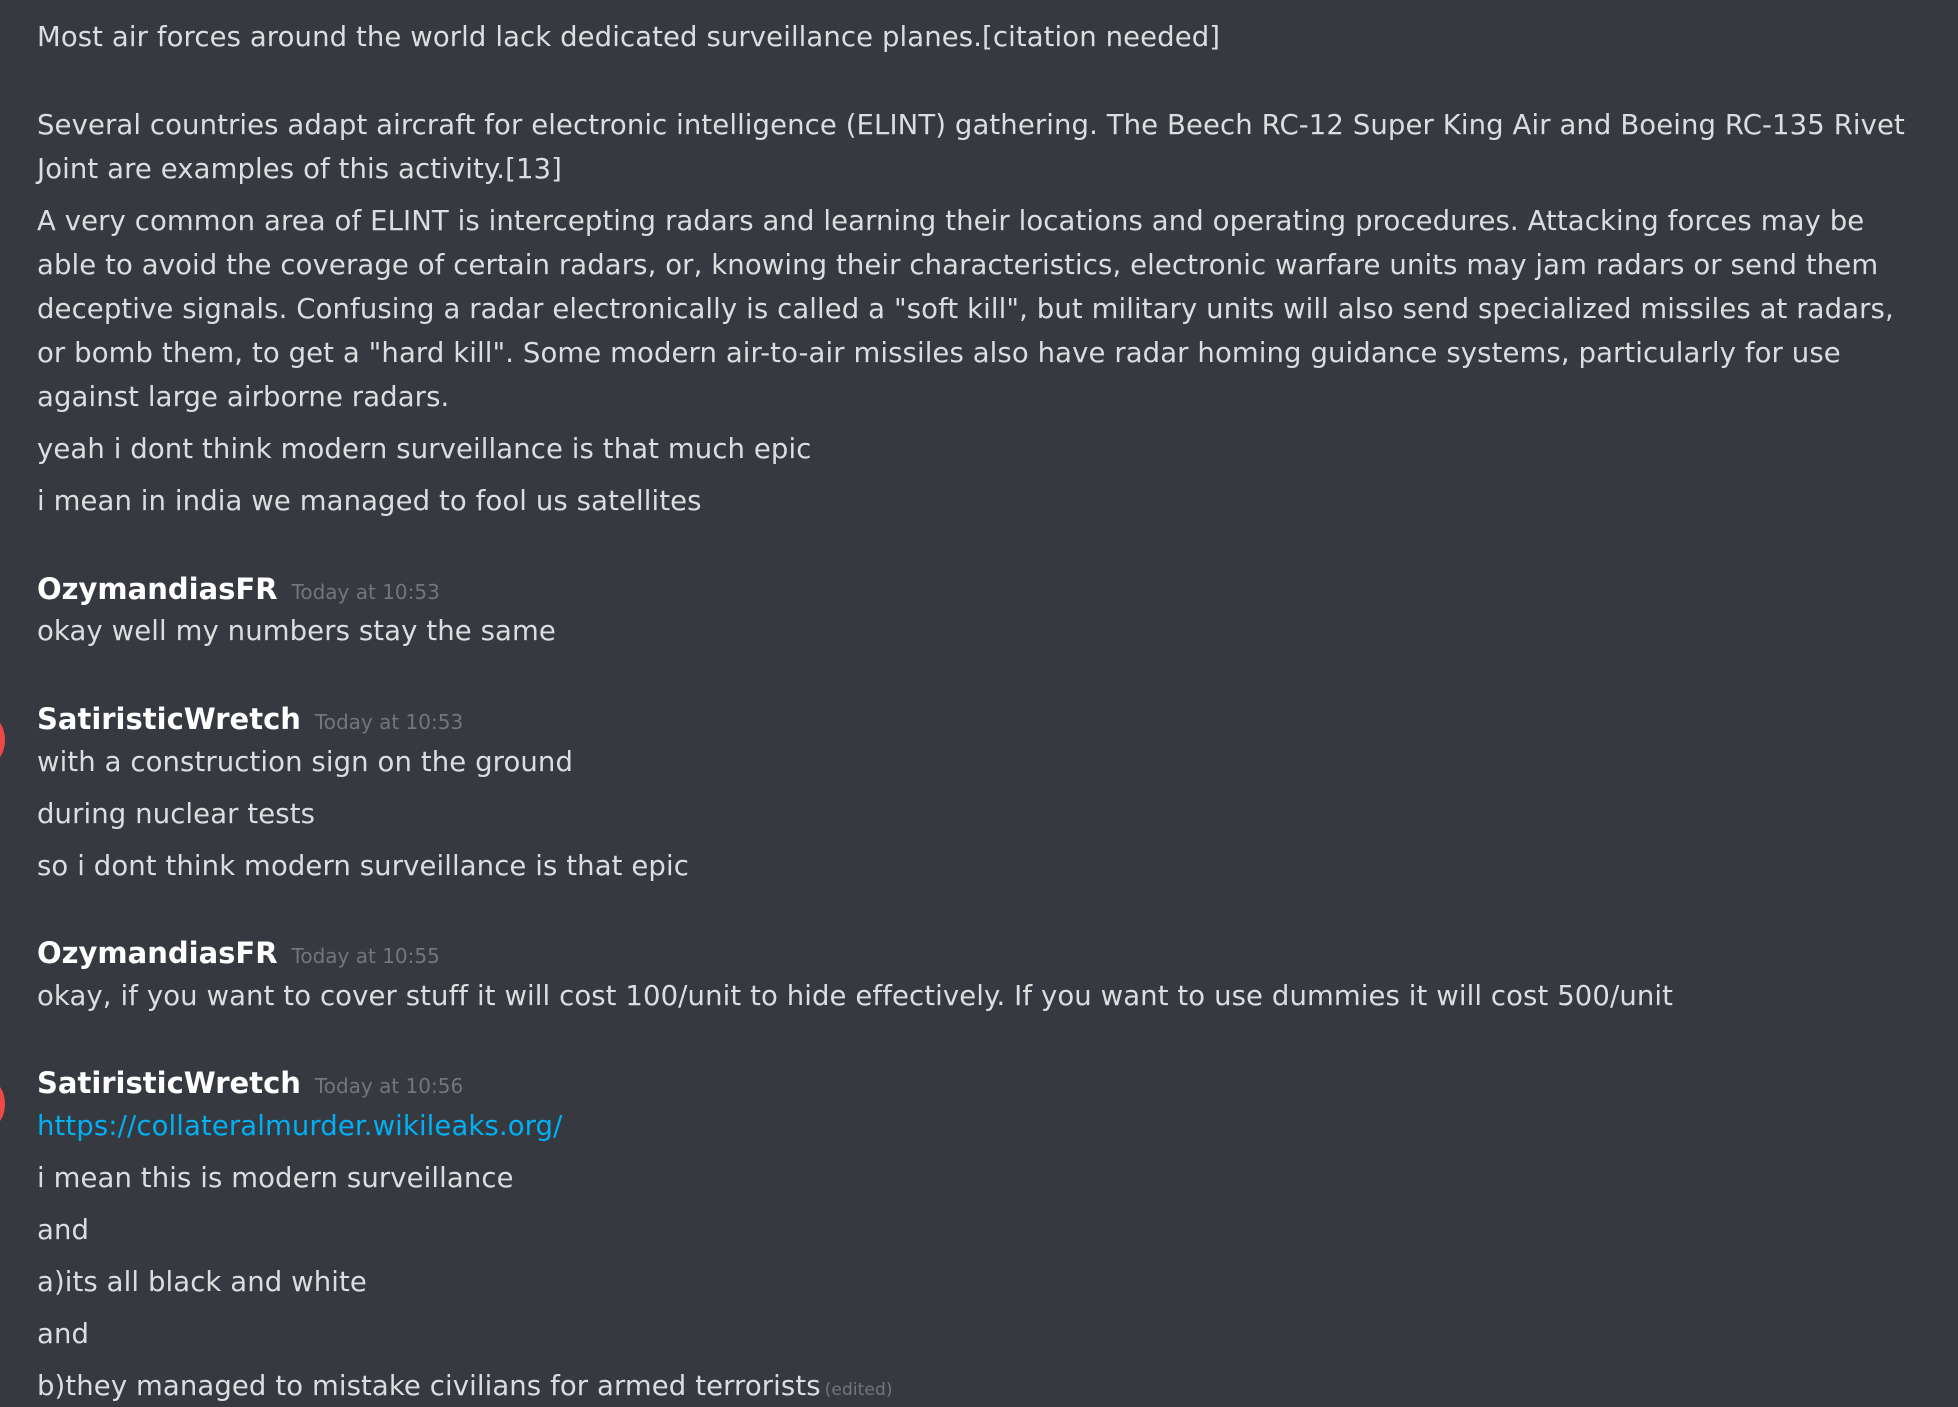 This screenshot has height=1407, width=1958. Describe the element at coordinates (389, 1086) in the screenshot. I see `message-timestamp: Today at 10:56` at that location.